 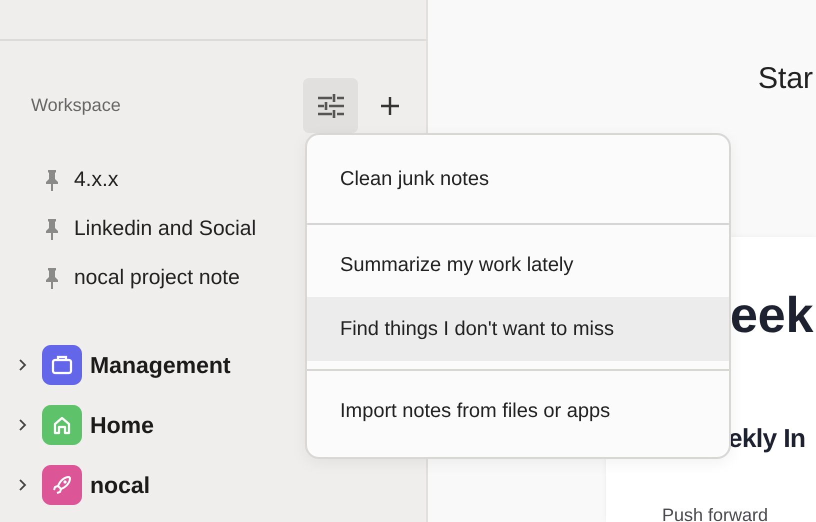 I want to click on pinned-note: Linkedin and Social, so click(x=165, y=228).